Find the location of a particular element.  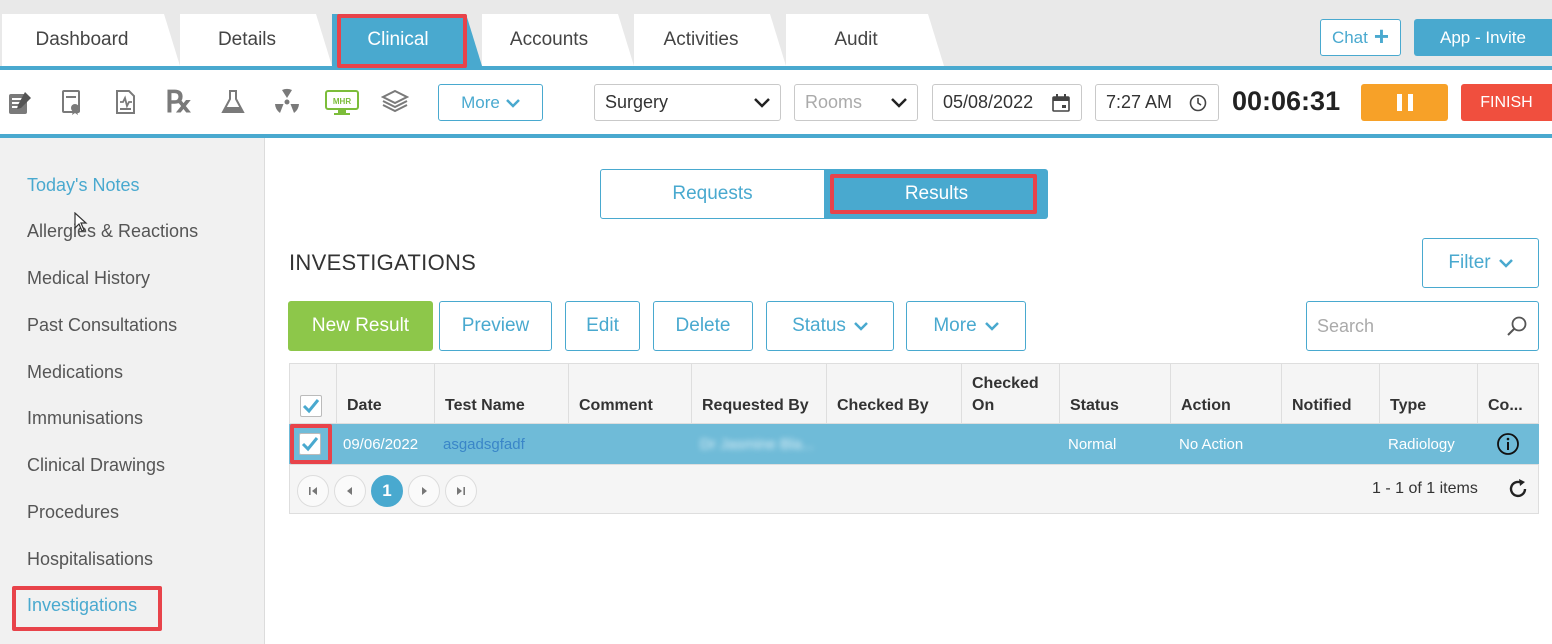

column-header-action: Action is located at coordinates (1225, 394).